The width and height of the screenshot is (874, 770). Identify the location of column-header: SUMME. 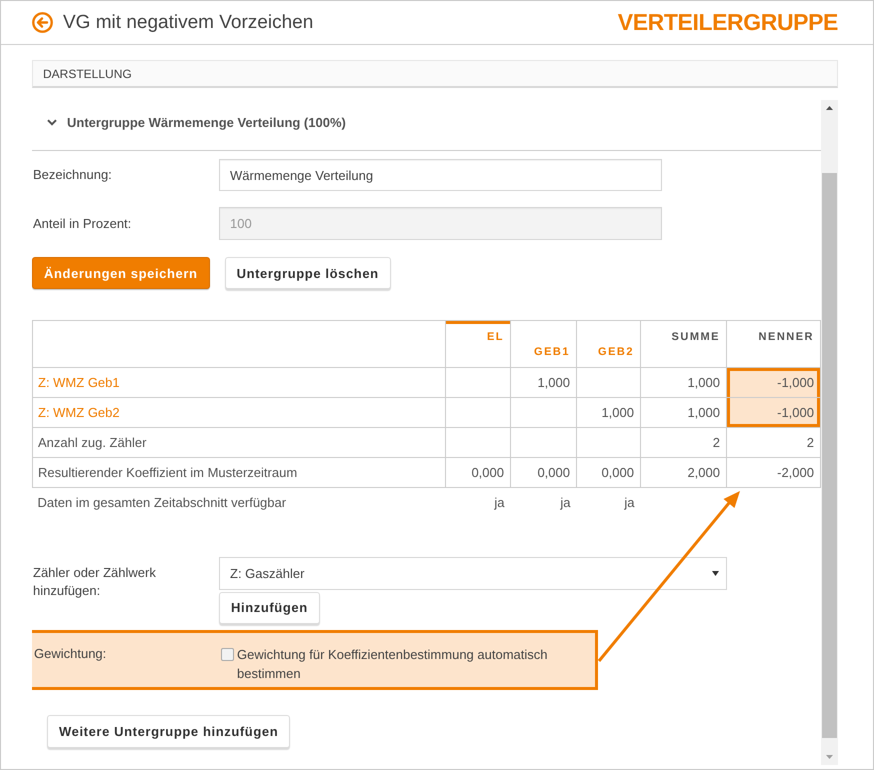
(683, 344).